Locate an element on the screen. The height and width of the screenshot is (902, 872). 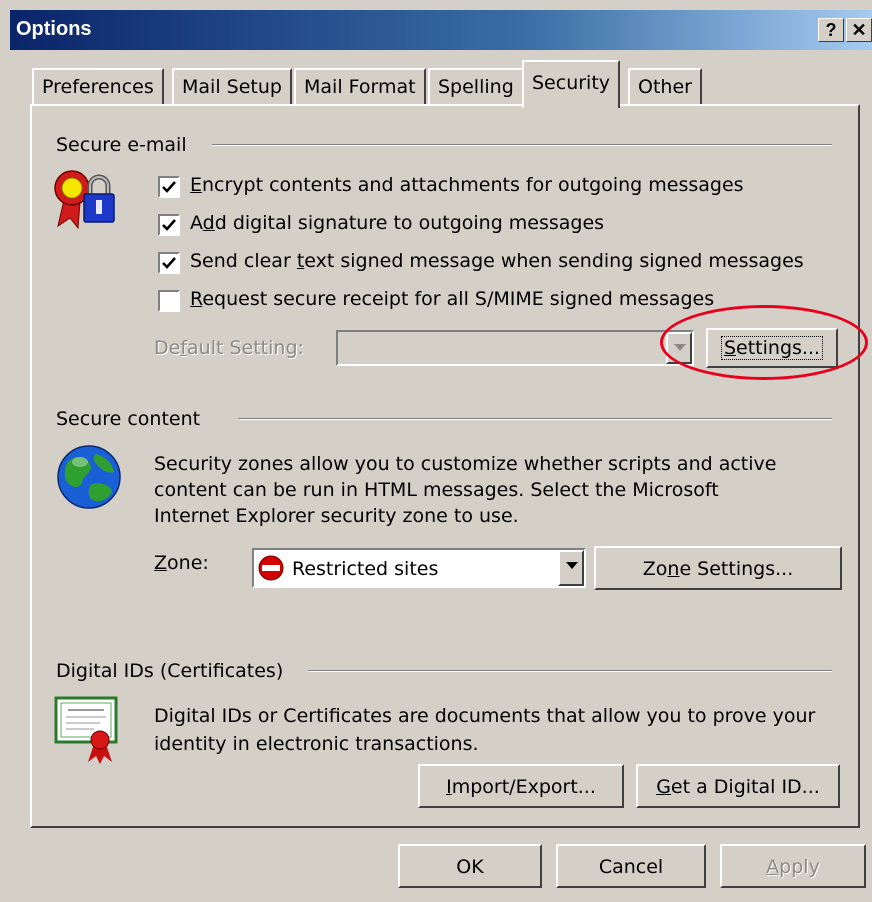
tab-label: Security is located at coordinates (571, 83).